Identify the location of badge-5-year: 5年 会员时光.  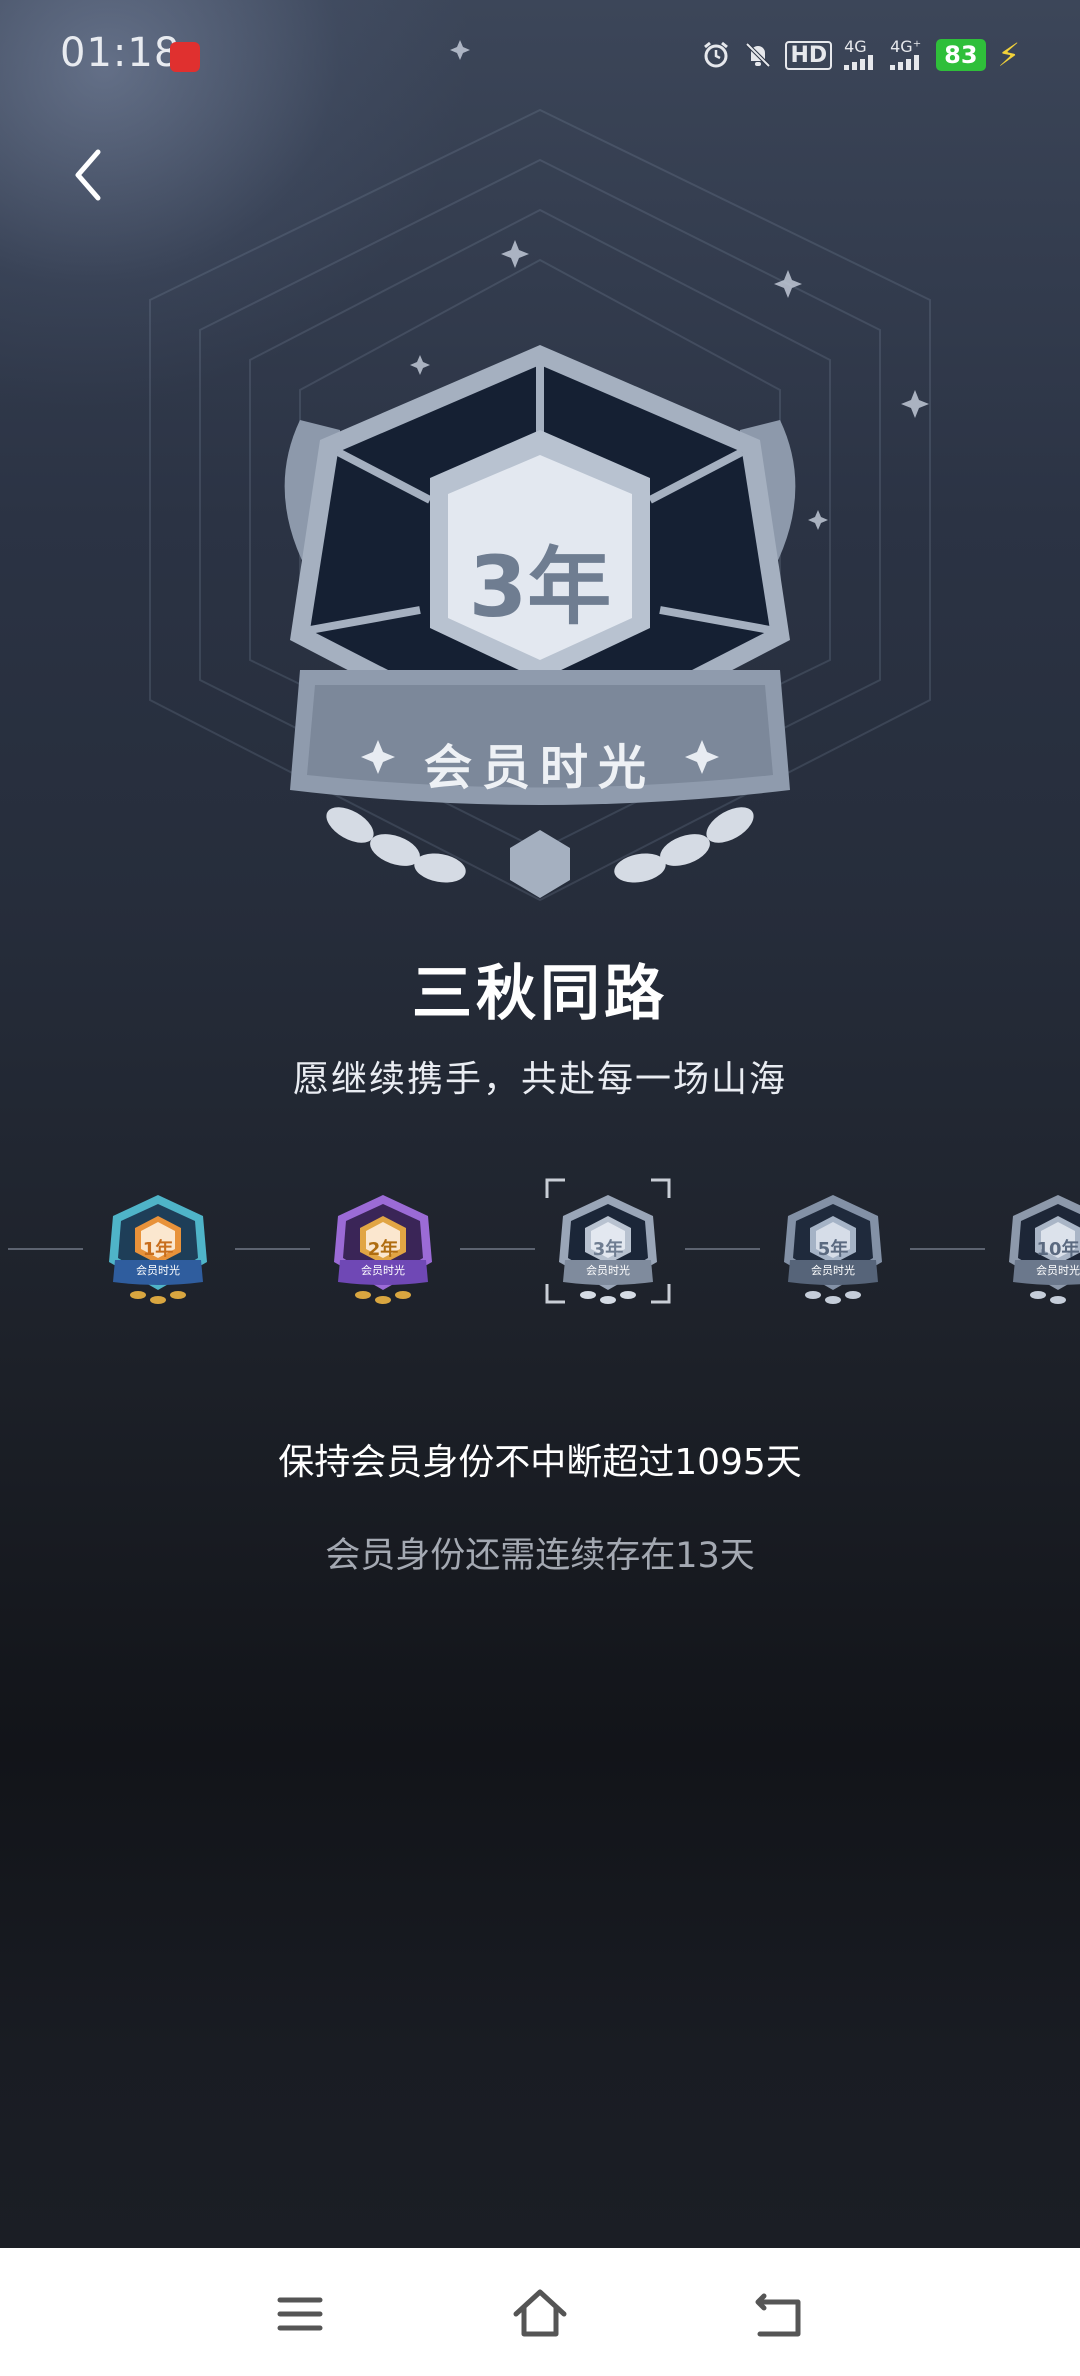
(833, 1250).